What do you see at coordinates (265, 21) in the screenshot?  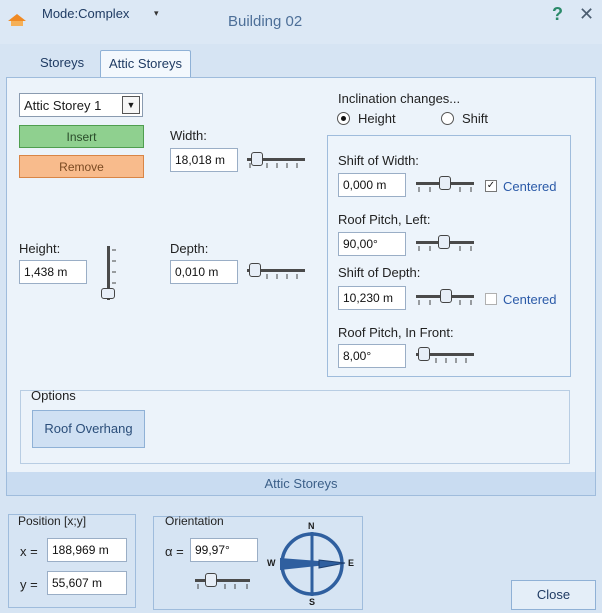 I see `window-title: Building 02` at bounding box center [265, 21].